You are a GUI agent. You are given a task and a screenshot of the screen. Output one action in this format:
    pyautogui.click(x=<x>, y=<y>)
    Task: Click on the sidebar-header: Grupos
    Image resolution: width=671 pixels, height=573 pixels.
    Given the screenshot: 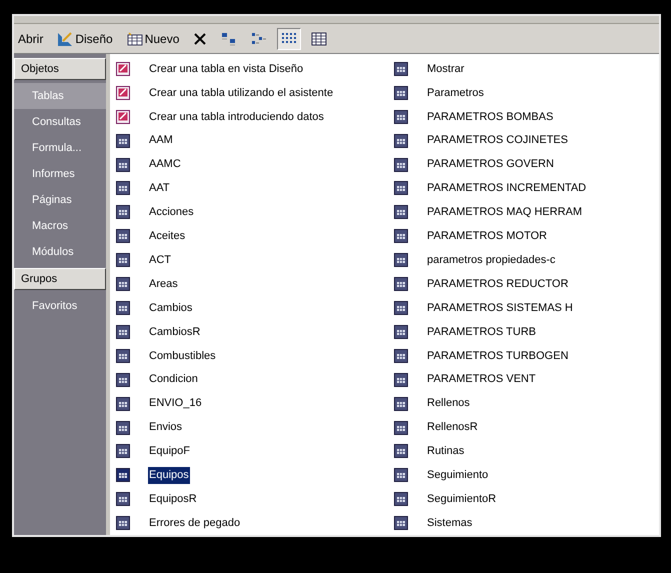 What is the action you would take?
    pyautogui.click(x=60, y=279)
    